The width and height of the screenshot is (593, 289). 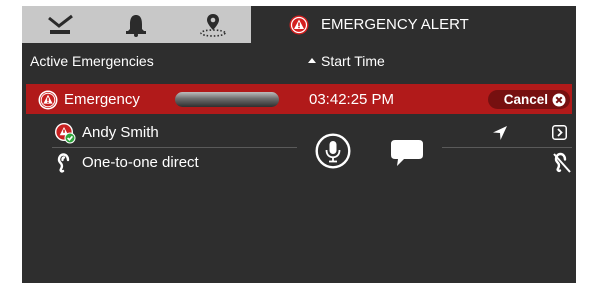 What do you see at coordinates (559, 99) in the screenshot?
I see `close-icon` at bounding box center [559, 99].